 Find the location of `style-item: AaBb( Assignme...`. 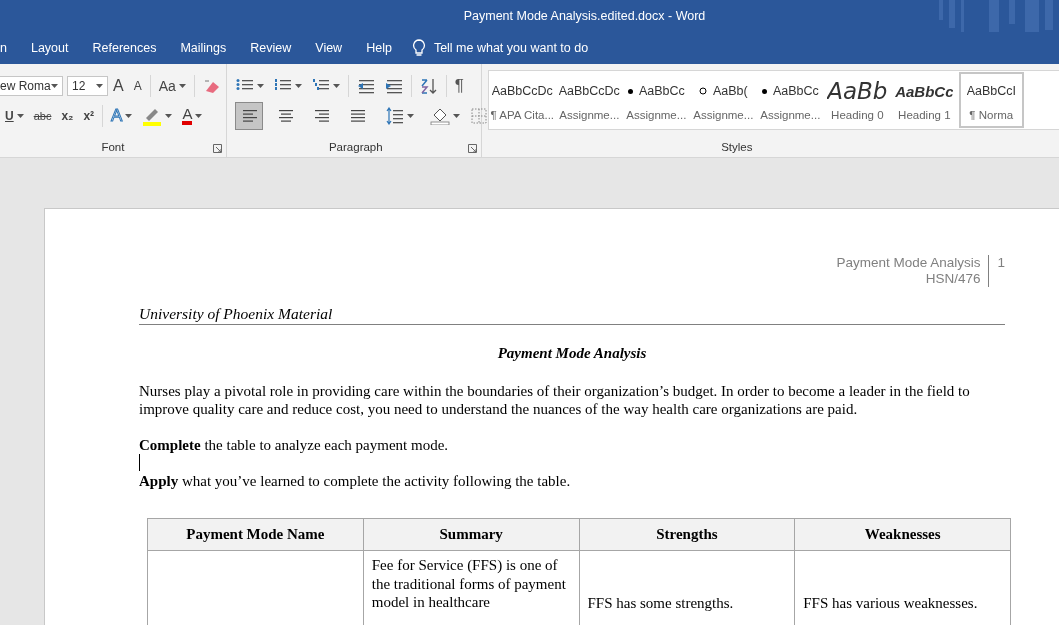

style-item: AaBb( Assignme... is located at coordinates (723, 100).